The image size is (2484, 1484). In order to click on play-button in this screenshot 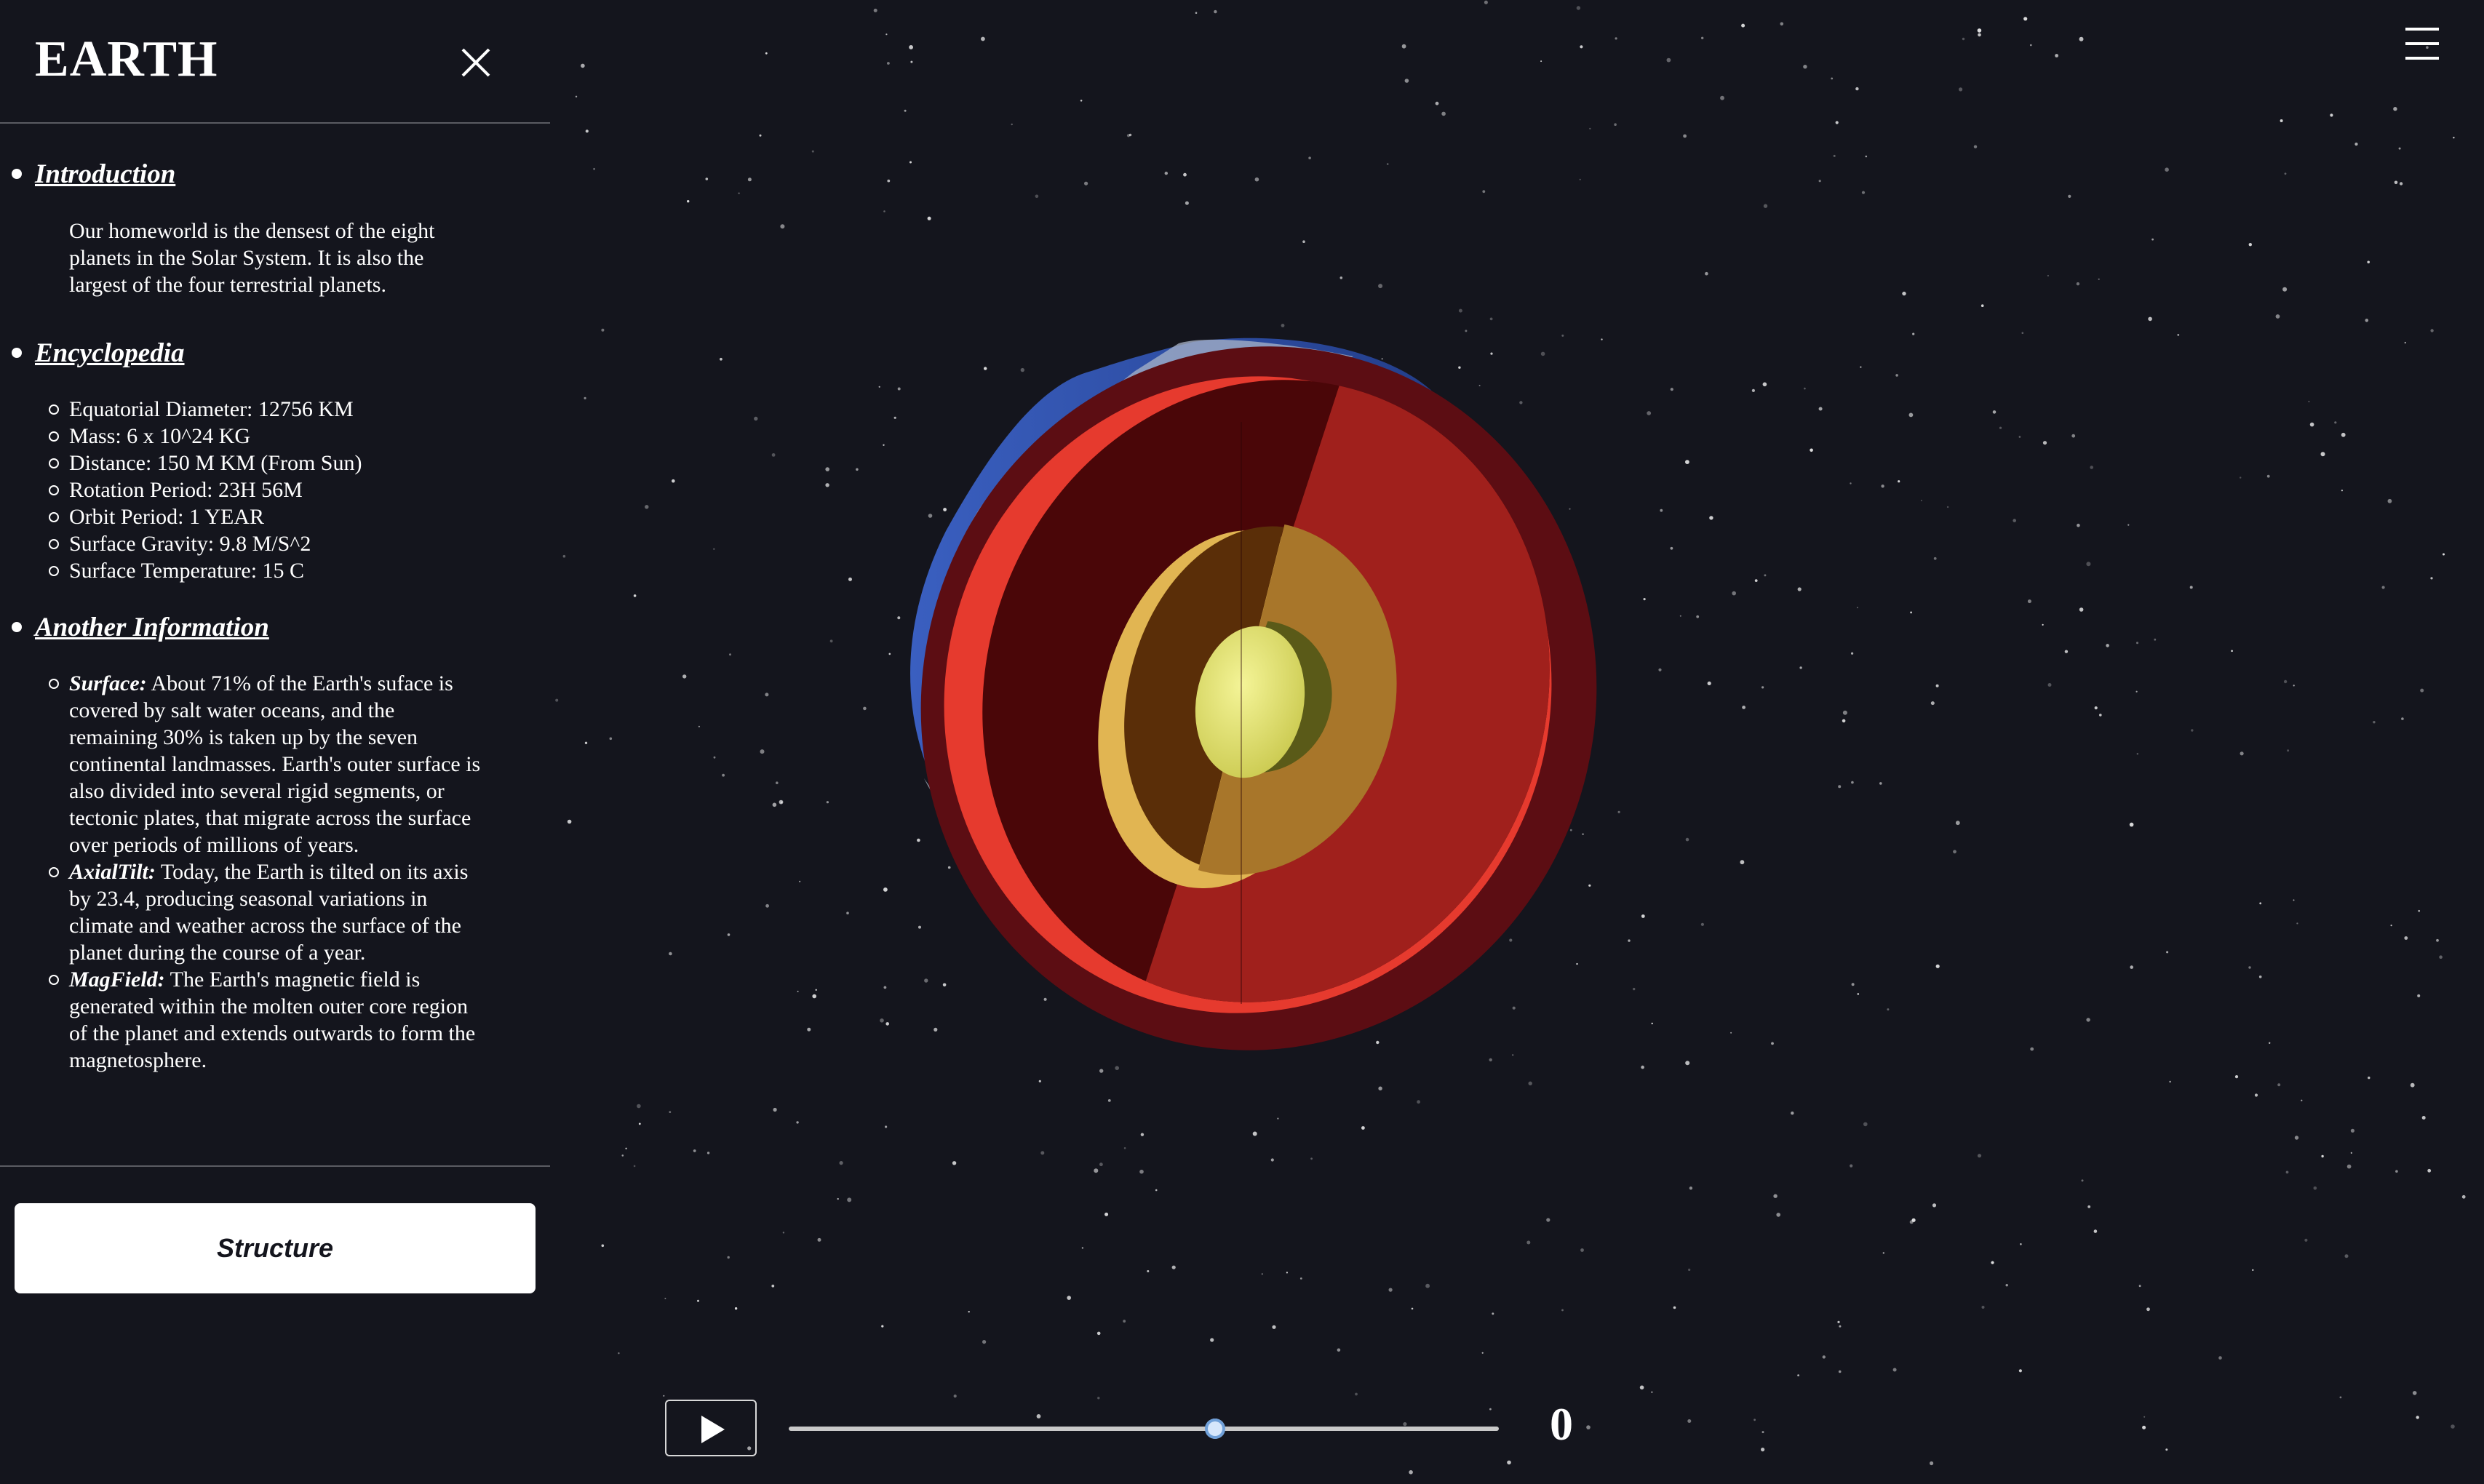, I will do `click(711, 1428)`.